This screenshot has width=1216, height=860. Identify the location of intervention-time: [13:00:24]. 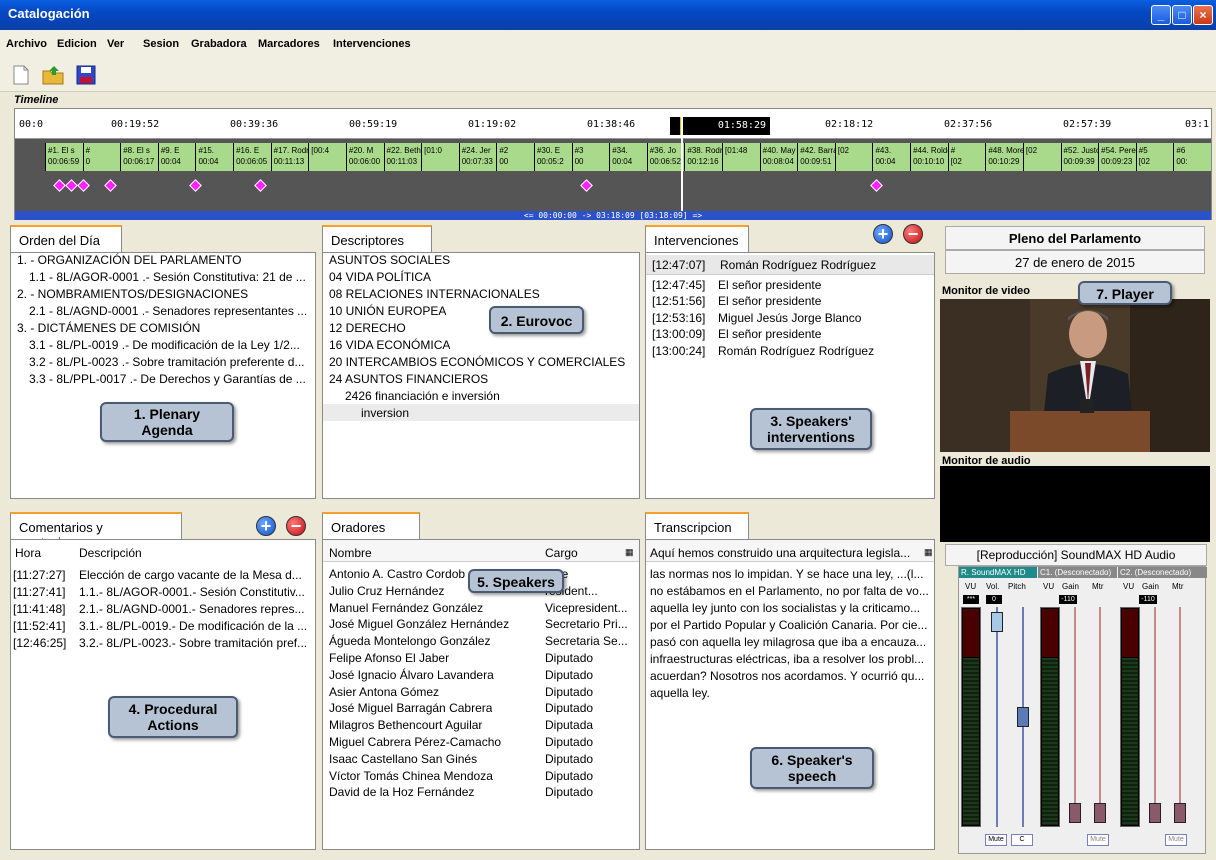
(678, 351).